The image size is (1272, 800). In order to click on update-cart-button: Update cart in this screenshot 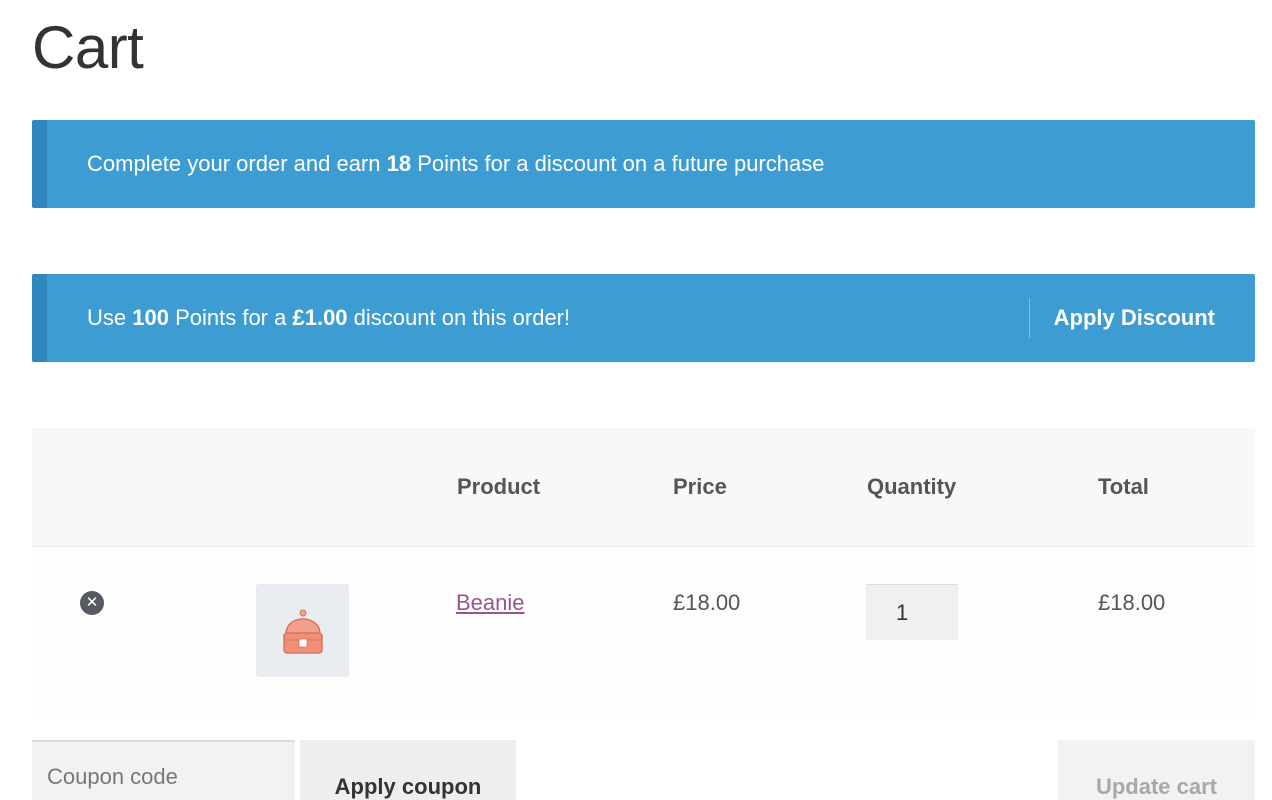, I will do `click(1156, 770)`.